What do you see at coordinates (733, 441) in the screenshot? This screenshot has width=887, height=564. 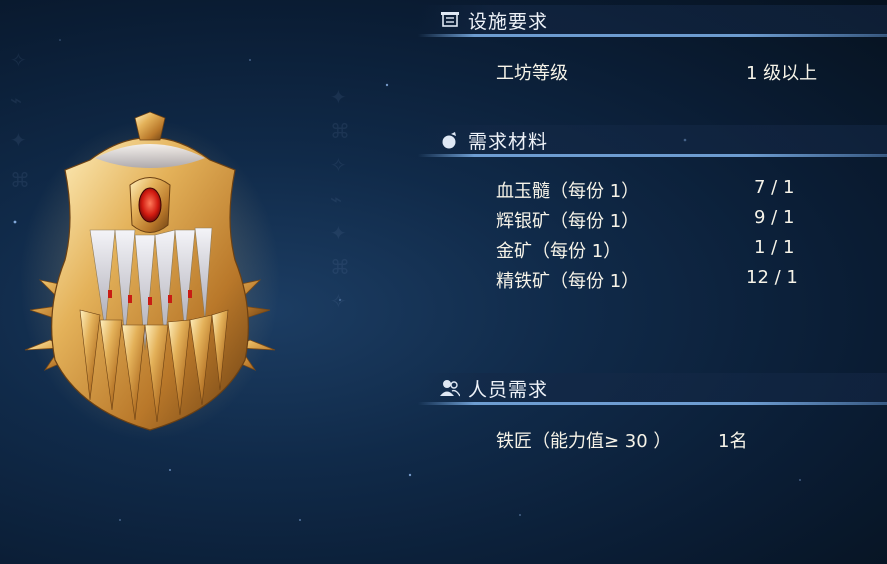 I see `row-value: 1名` at bounding box center [733, 441].